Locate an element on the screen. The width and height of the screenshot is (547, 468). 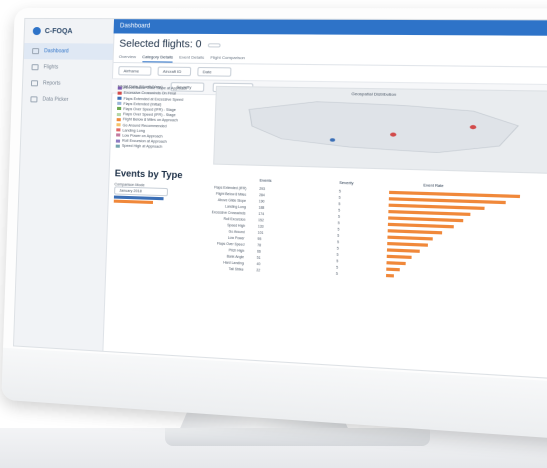
aircraft-id-select: Aircraft ID is located at coordinates (174, 71).